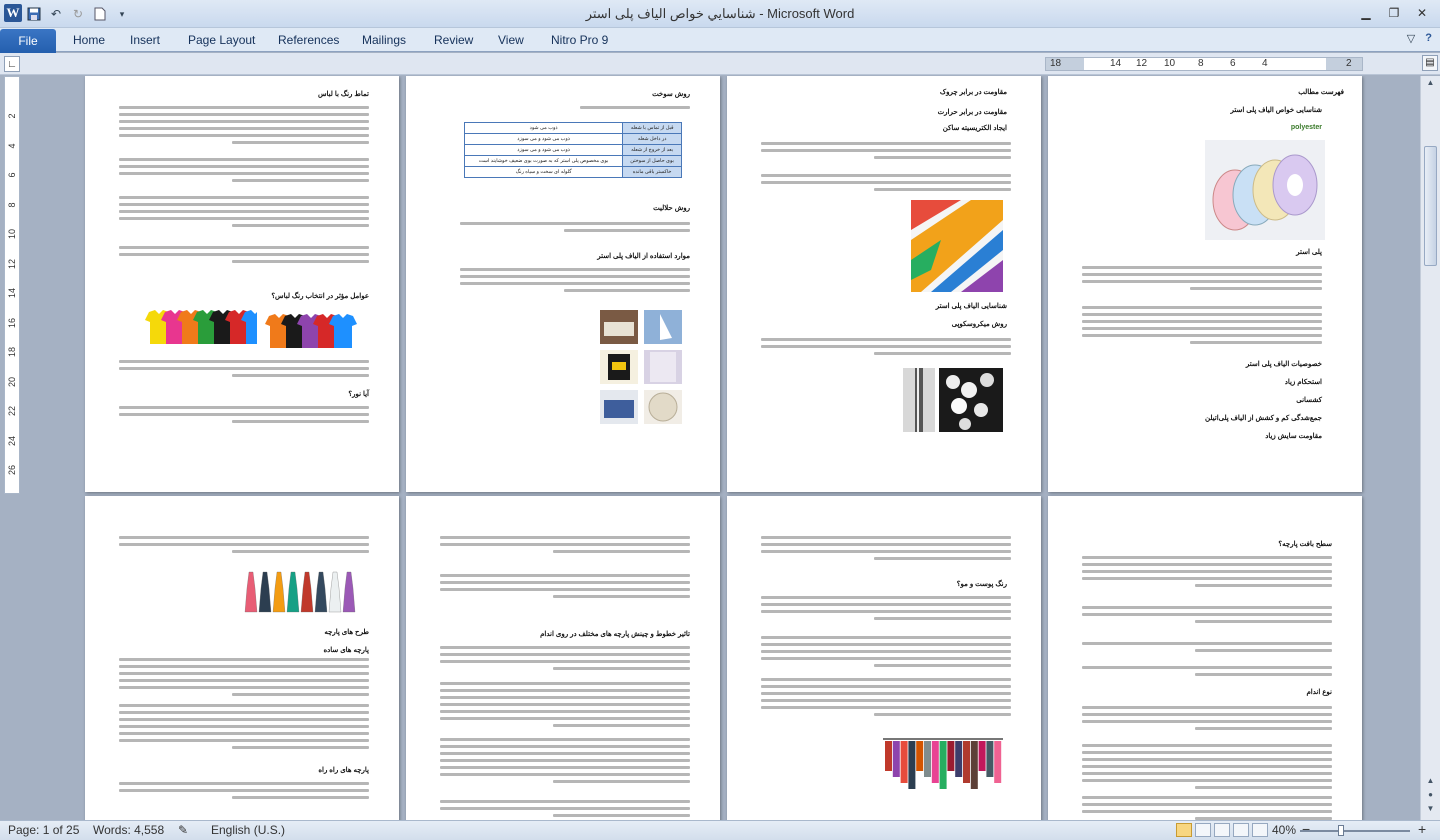  Describe the element at coordinates (1430, 796) in the screenshot. I see `browse-object-icon: ●` at that location.